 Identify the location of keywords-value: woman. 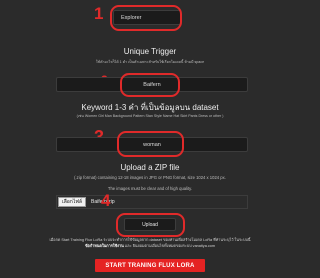
(152, 144).